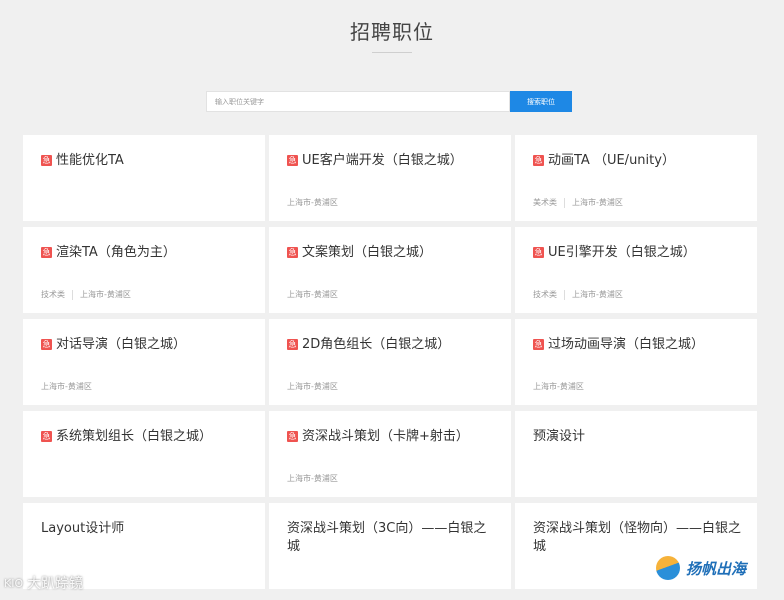 The image size is (784, 600). What do you see at coordinates (144, 270) in the screenshot?
I see `job-card: 急渲染TA（角色为主） 技术类 上海市-黄浦区` at bounding box center [144, 270].